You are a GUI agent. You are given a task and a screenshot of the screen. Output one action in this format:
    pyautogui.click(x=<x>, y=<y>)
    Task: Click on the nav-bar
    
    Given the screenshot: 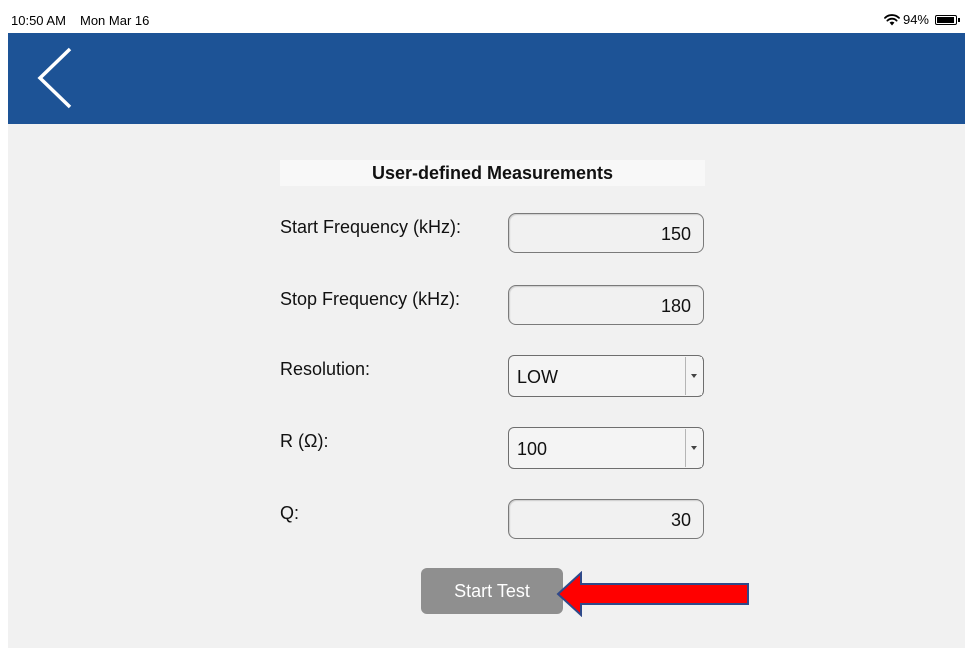 What is the action you would take?
    pyautogui.click(x=486, y=78)
    